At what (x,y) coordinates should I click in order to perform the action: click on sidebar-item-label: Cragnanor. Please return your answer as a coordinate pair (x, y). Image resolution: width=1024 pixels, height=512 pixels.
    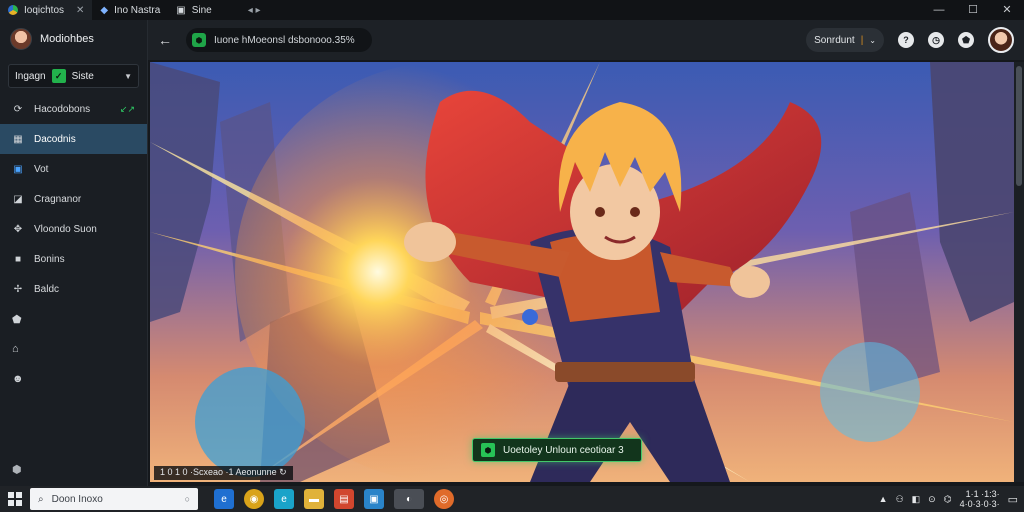
    Looking at the image, I should click on (58, 199).